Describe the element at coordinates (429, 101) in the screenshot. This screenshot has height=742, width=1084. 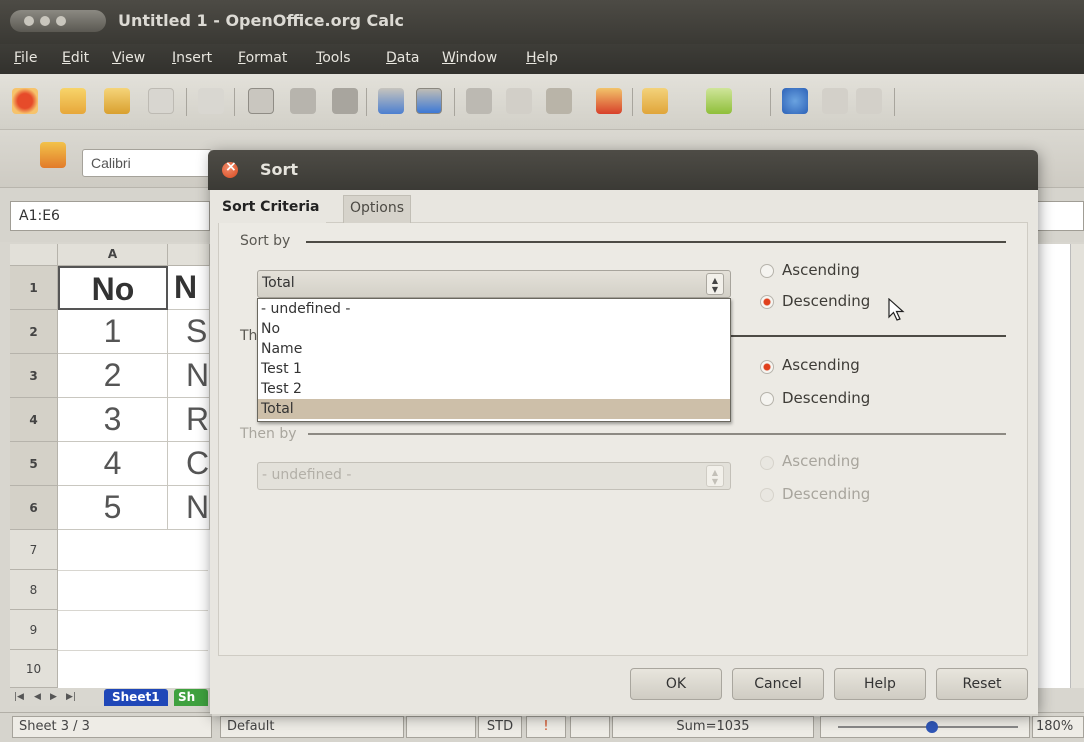
I see `autospellcheck-icon` at that location.